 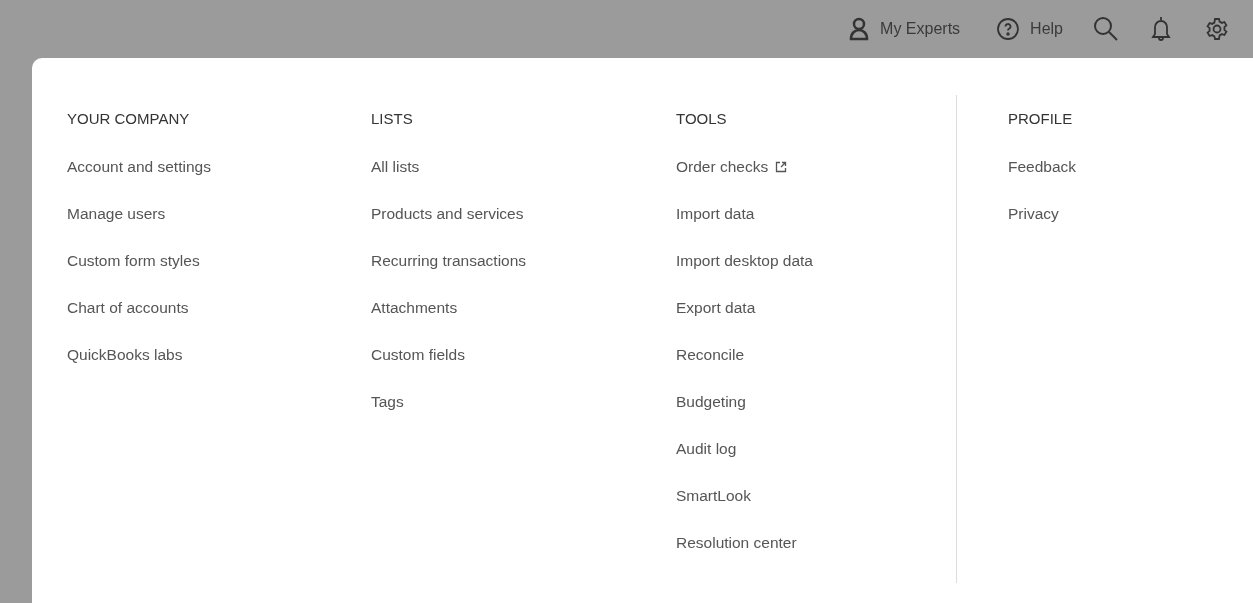 I want to click on menu-item: Attachments, so click(x=449, y=308).